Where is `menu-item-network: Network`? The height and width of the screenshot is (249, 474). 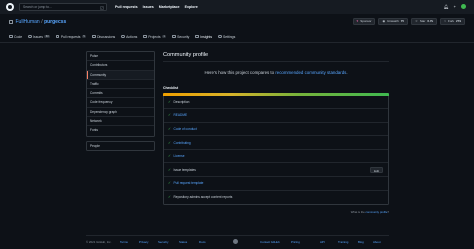 menu-item-network: Network is located at coordinates (120, 122).